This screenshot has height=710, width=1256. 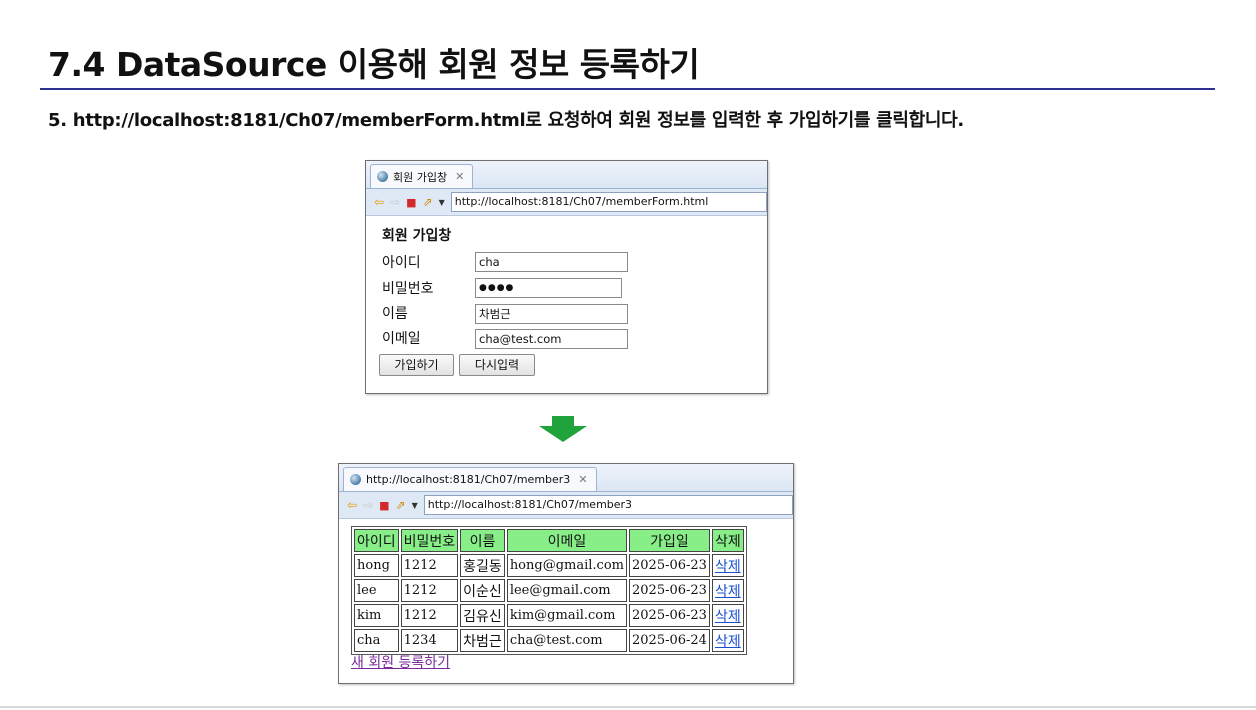 I want to click on table-row: kim 1212 김유신 kim@gmail.com 2025-06-23 삭제, so click(x=549, y=615).